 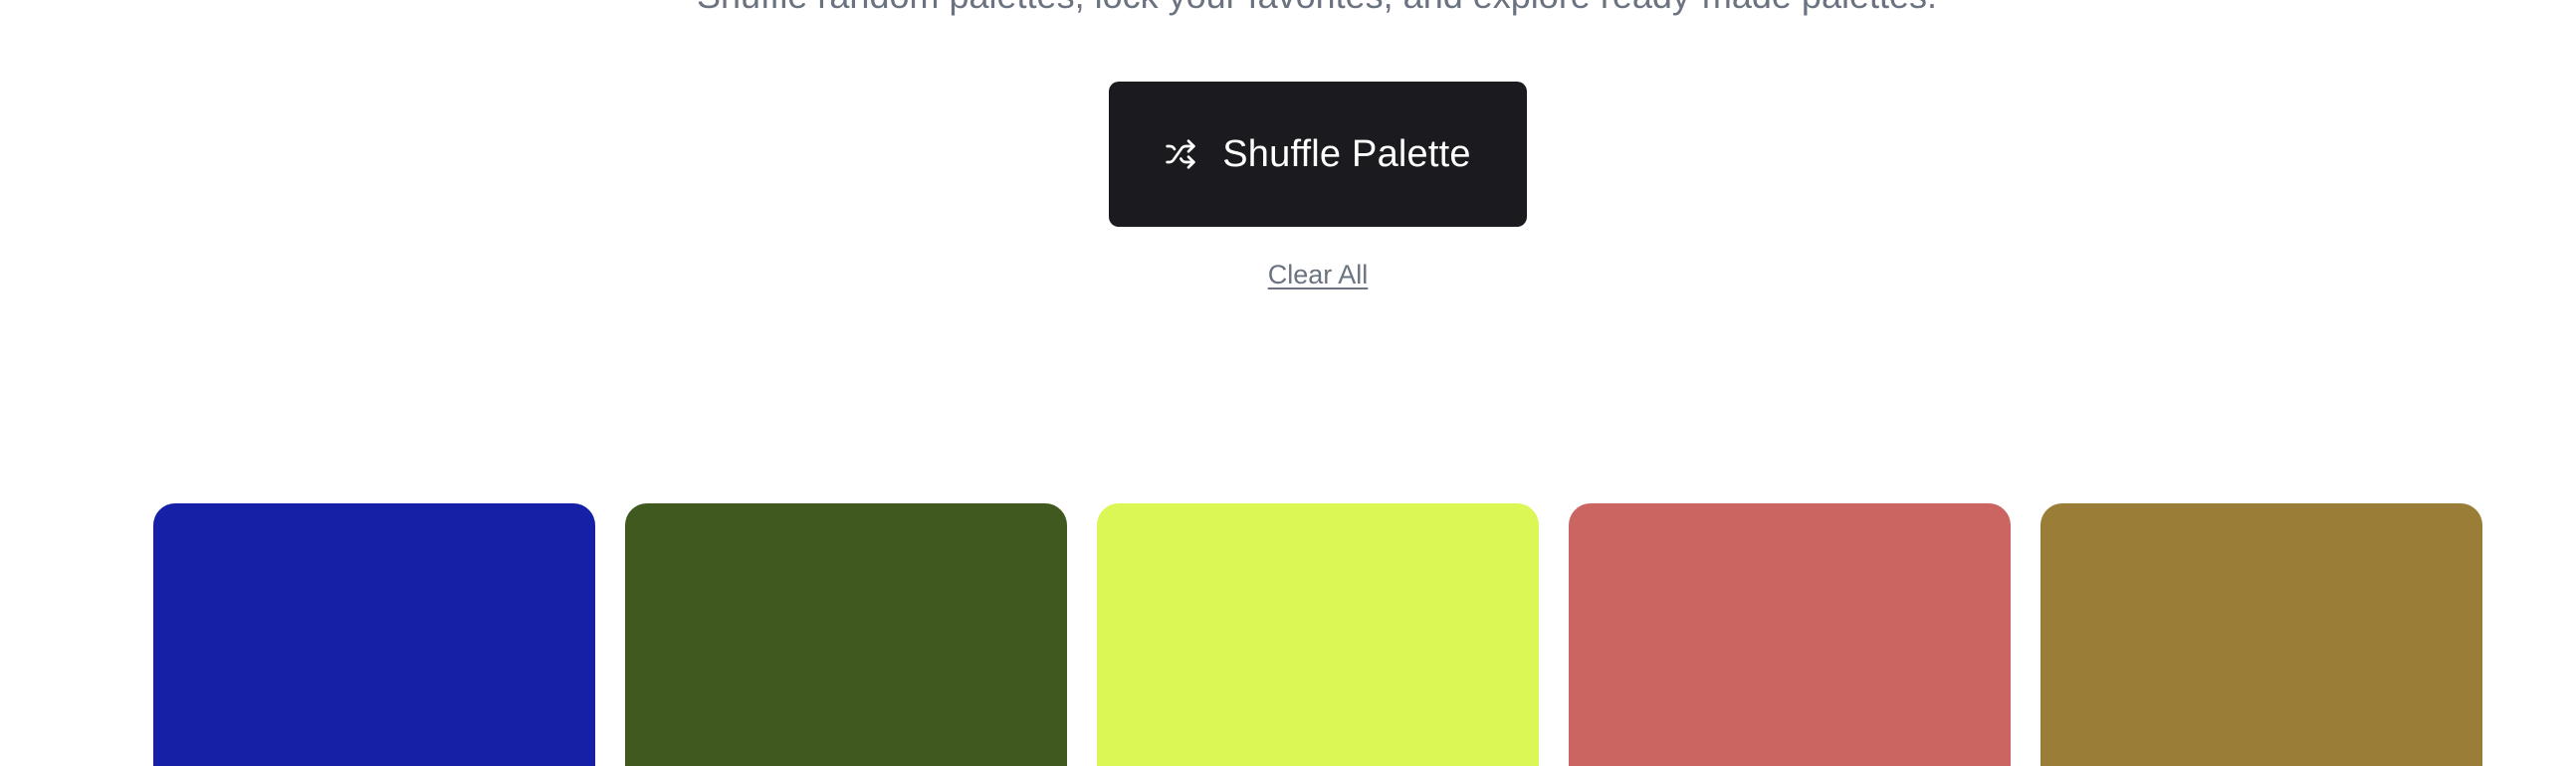 What do you see at coordinates (1346, 154) in the screenshot?
I see `shuffle-palette-label: Shuffle Palette` at bounding box center [1346, 154].